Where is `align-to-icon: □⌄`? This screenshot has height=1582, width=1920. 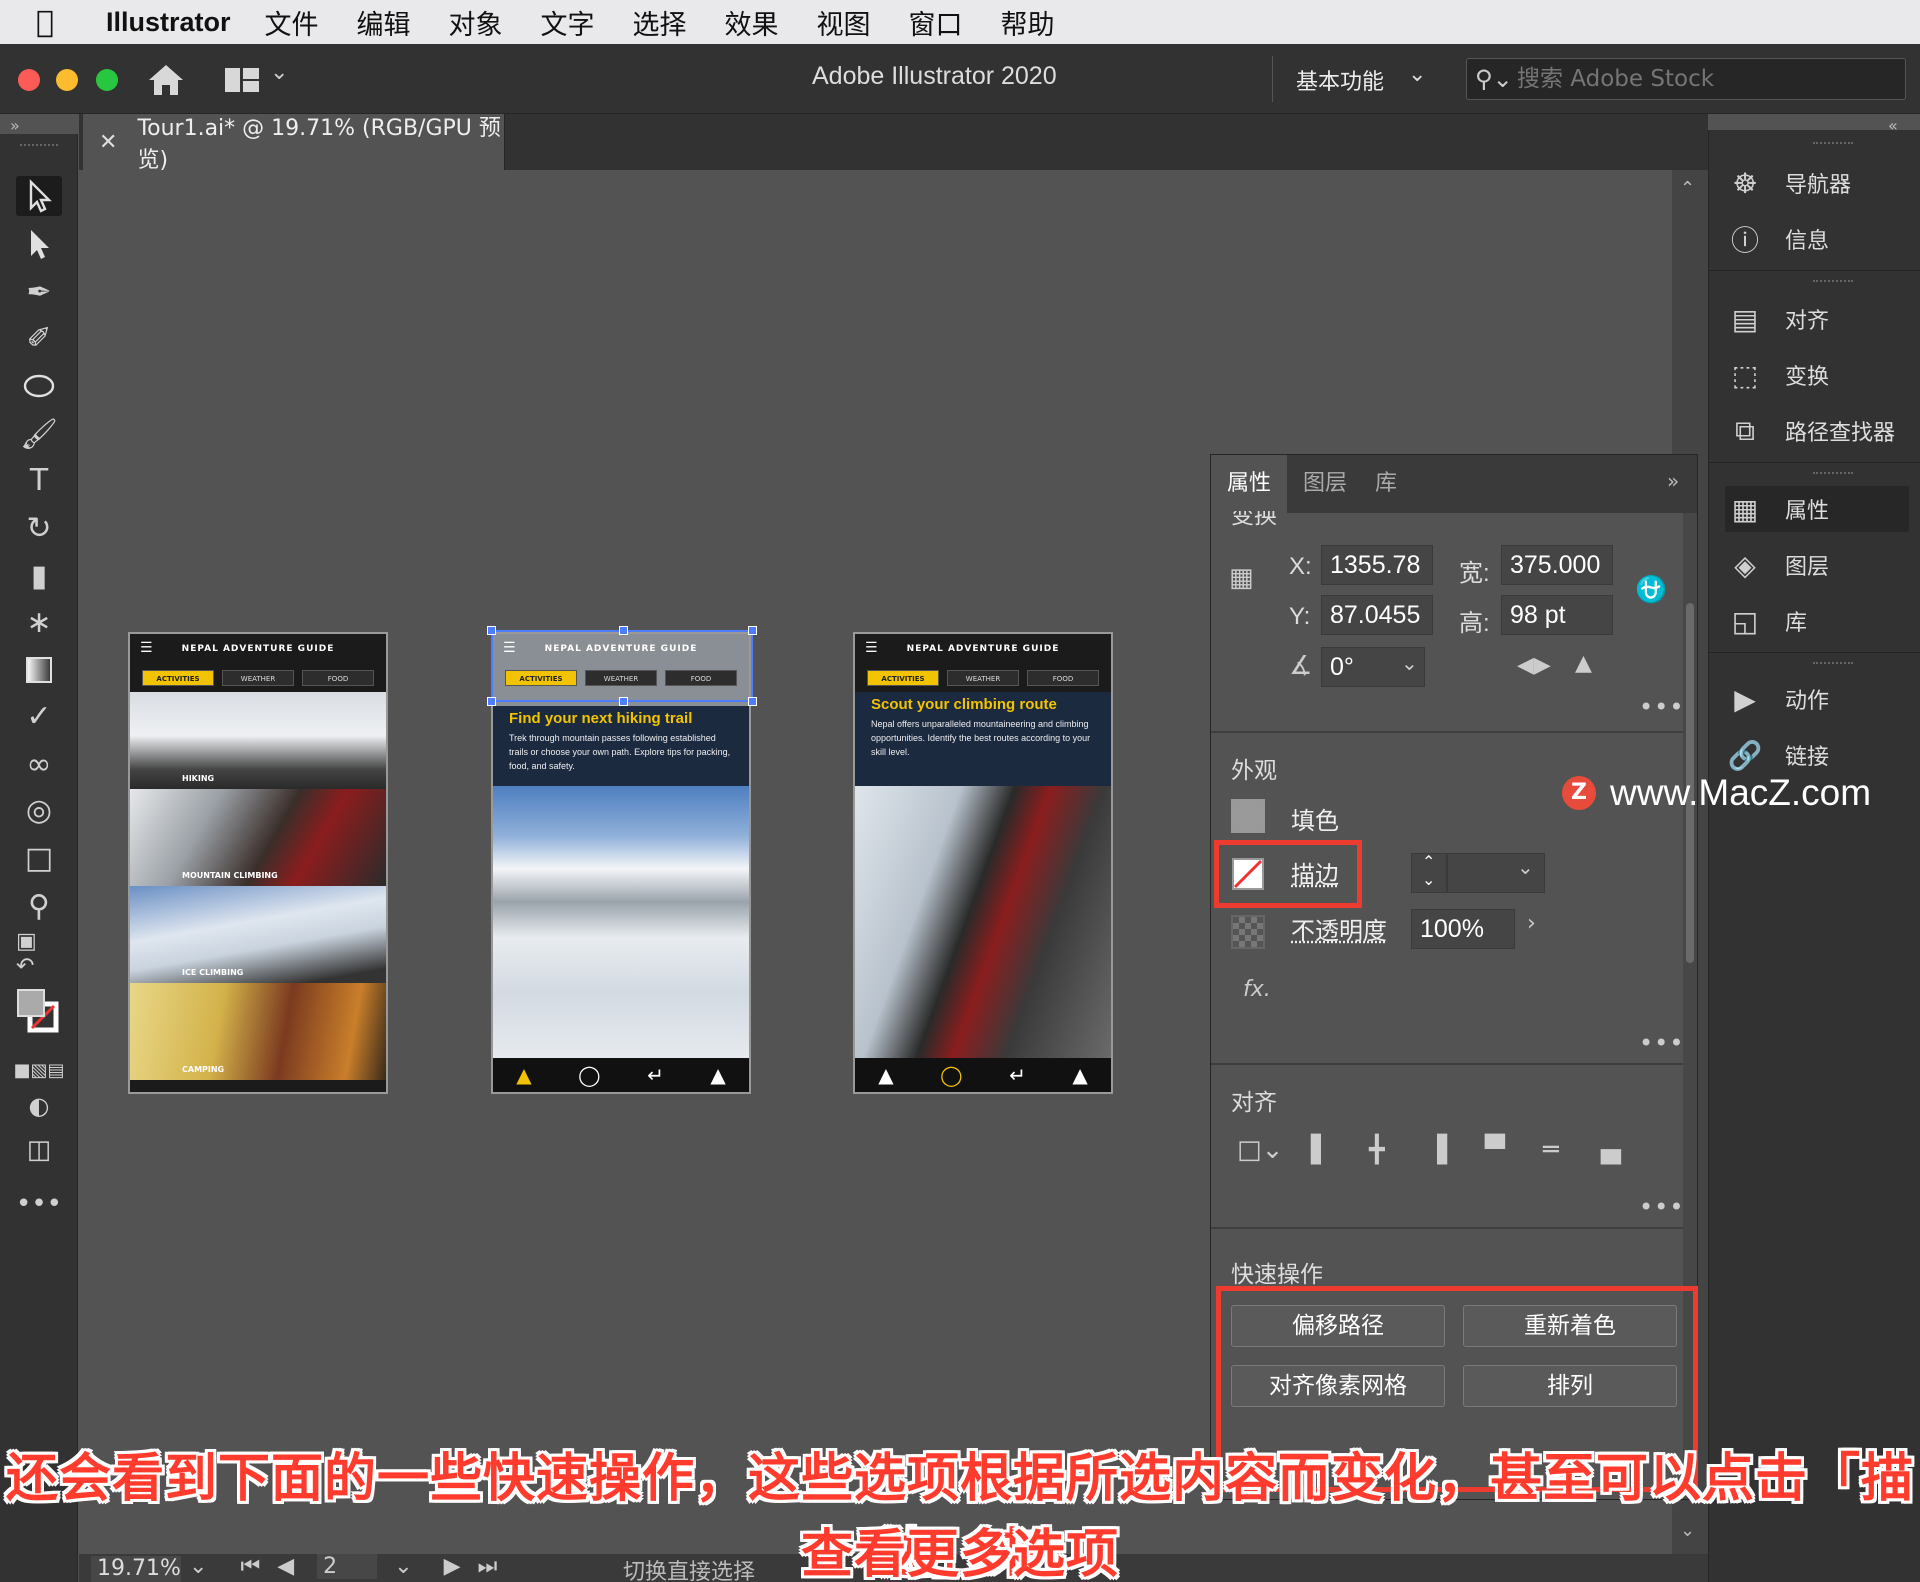 align-to-icon: □⌄ is located at coordinates (1260, 1150).